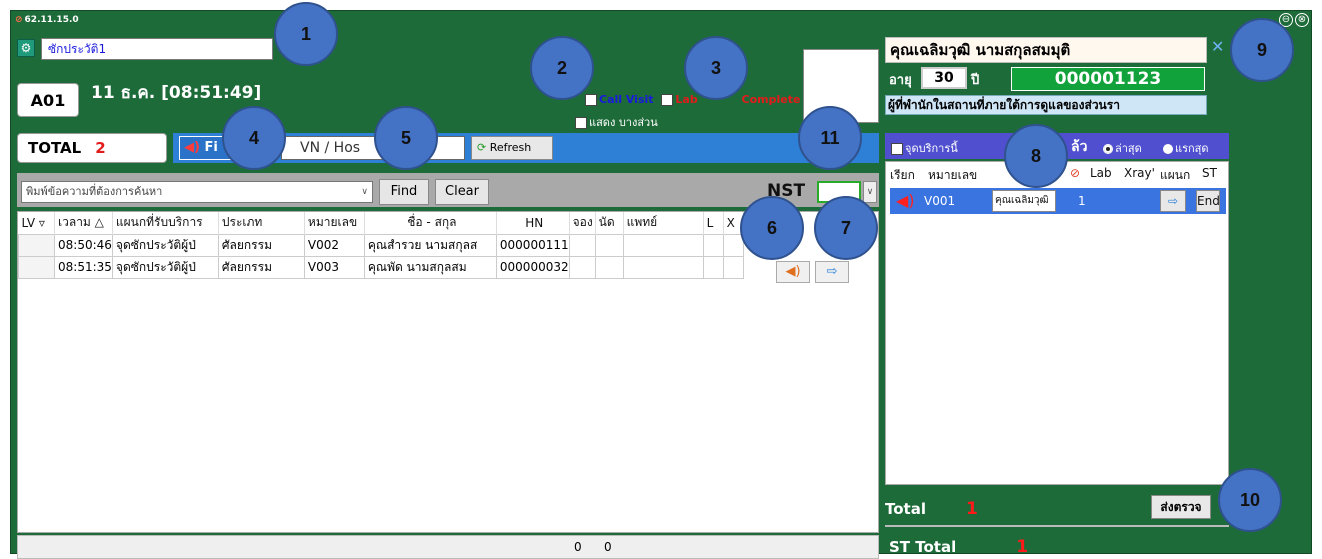 The height and width of the screenshot is (559, 1322). I want to click on served-header: ล้ว, so click(1079, 147).